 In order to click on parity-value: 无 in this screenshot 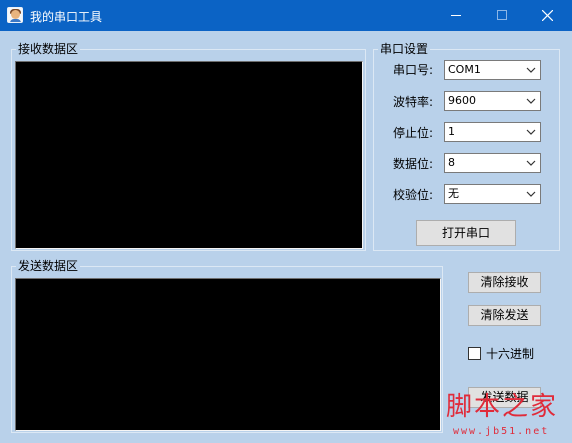, I will do `click(453, 193)`.